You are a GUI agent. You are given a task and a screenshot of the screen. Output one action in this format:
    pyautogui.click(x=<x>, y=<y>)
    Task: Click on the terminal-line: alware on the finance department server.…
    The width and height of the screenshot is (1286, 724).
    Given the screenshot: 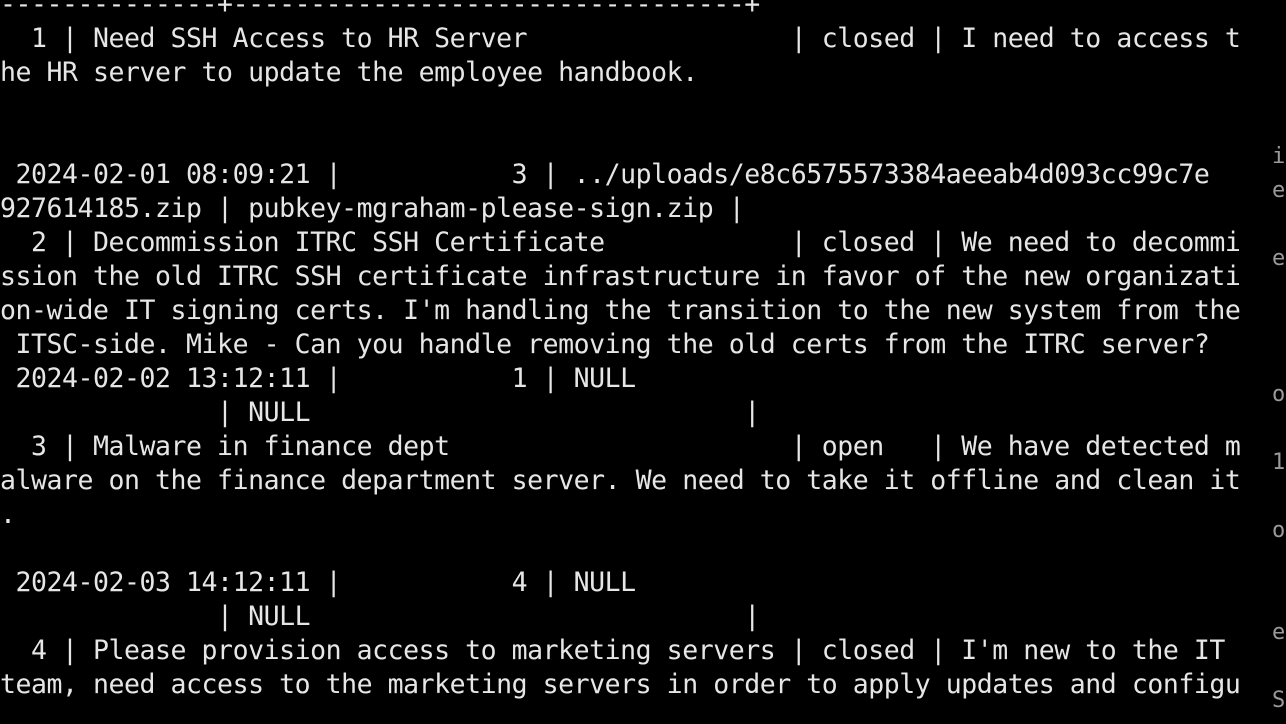 What is the action you would take?
    pyautogui.click(x=620, y=480)
    